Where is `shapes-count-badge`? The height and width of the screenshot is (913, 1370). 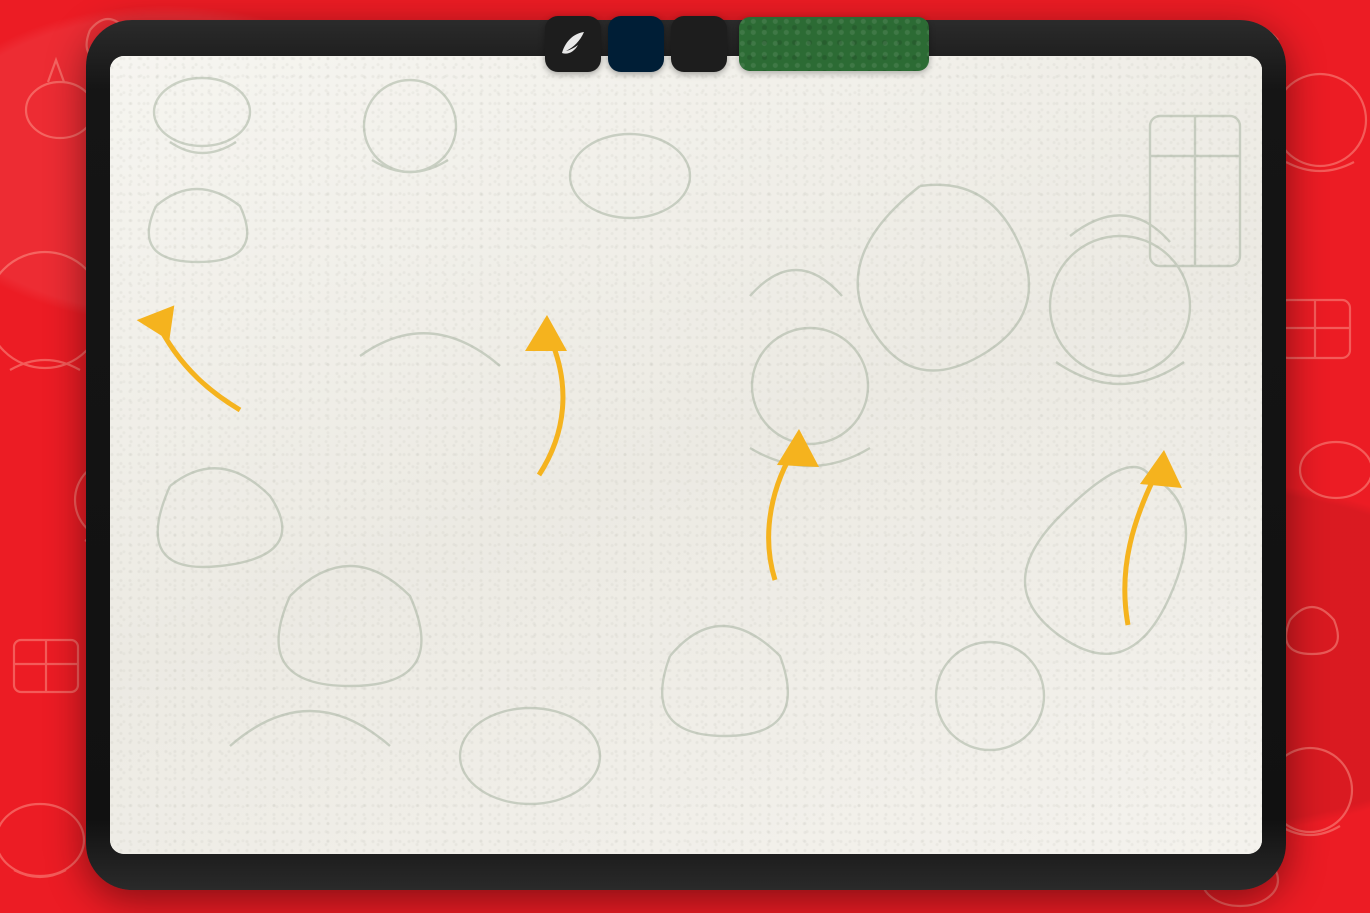
shapes-count-badge is located at coordinates (834, 44).